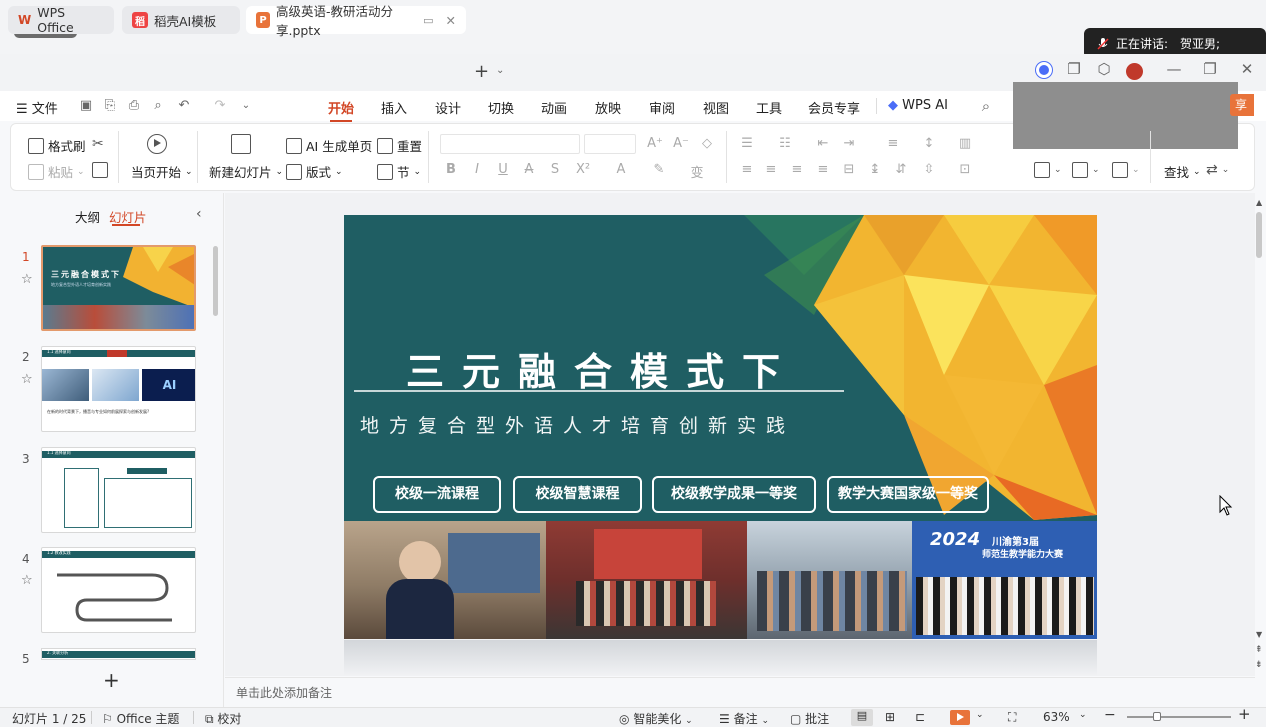 This screenshot has width=1266, height=727. I want to click on redo-icon: ↷, so click(220, 106).